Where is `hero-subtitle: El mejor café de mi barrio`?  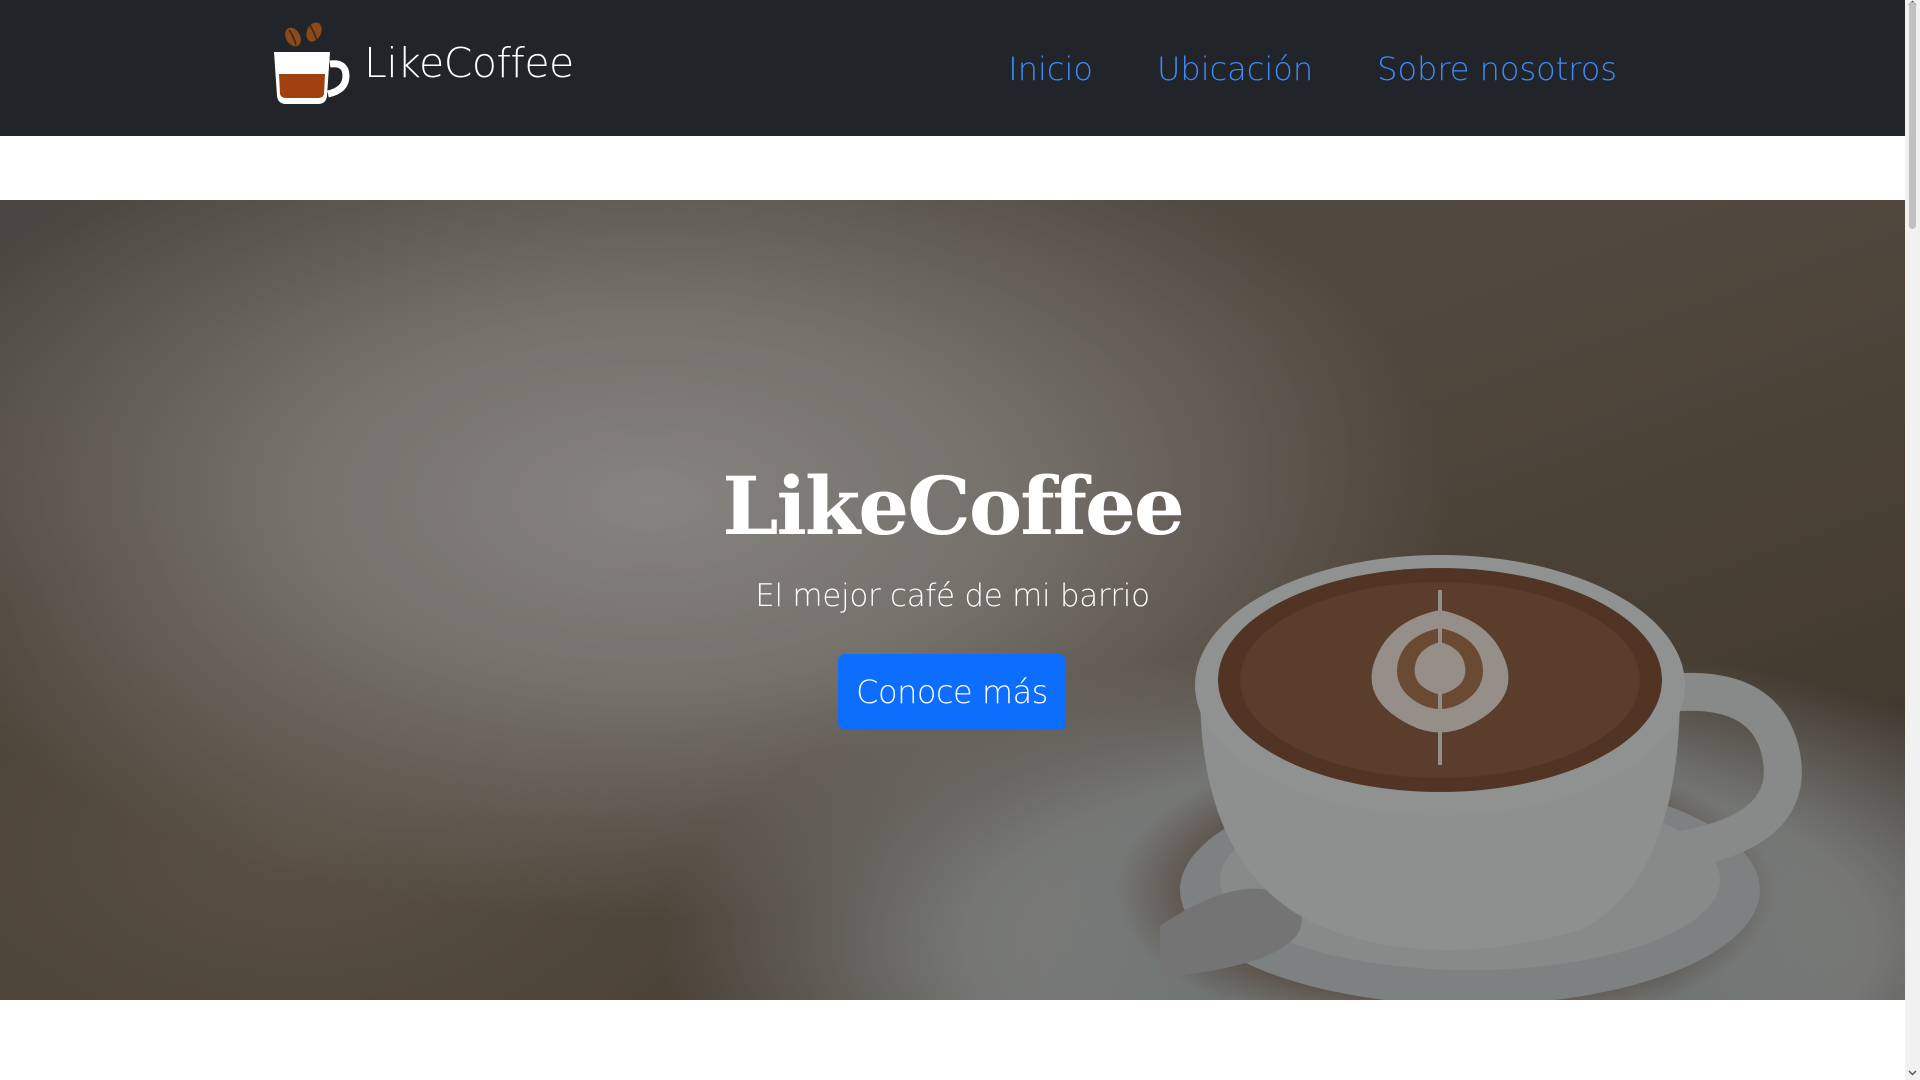
hero-subtitle: El mejor café de mi barrio is located at coordinates (952, 596).